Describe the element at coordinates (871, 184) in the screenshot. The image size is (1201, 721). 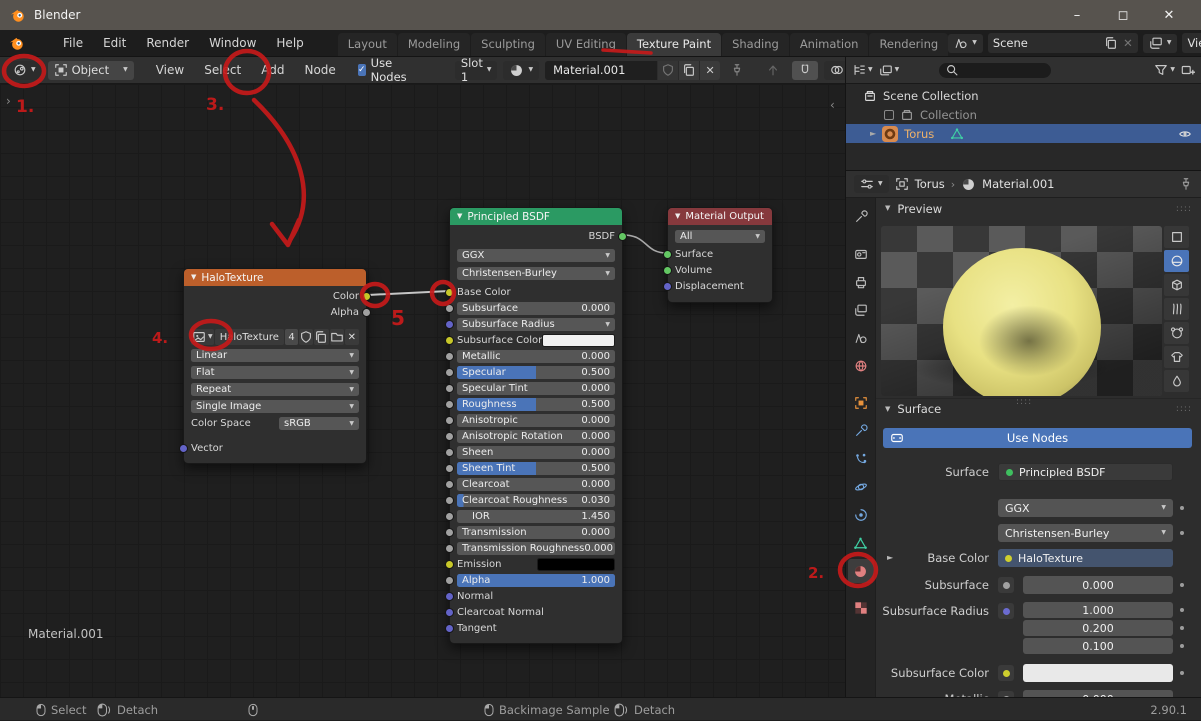
I see `properties-display-button: ▼` at that location.